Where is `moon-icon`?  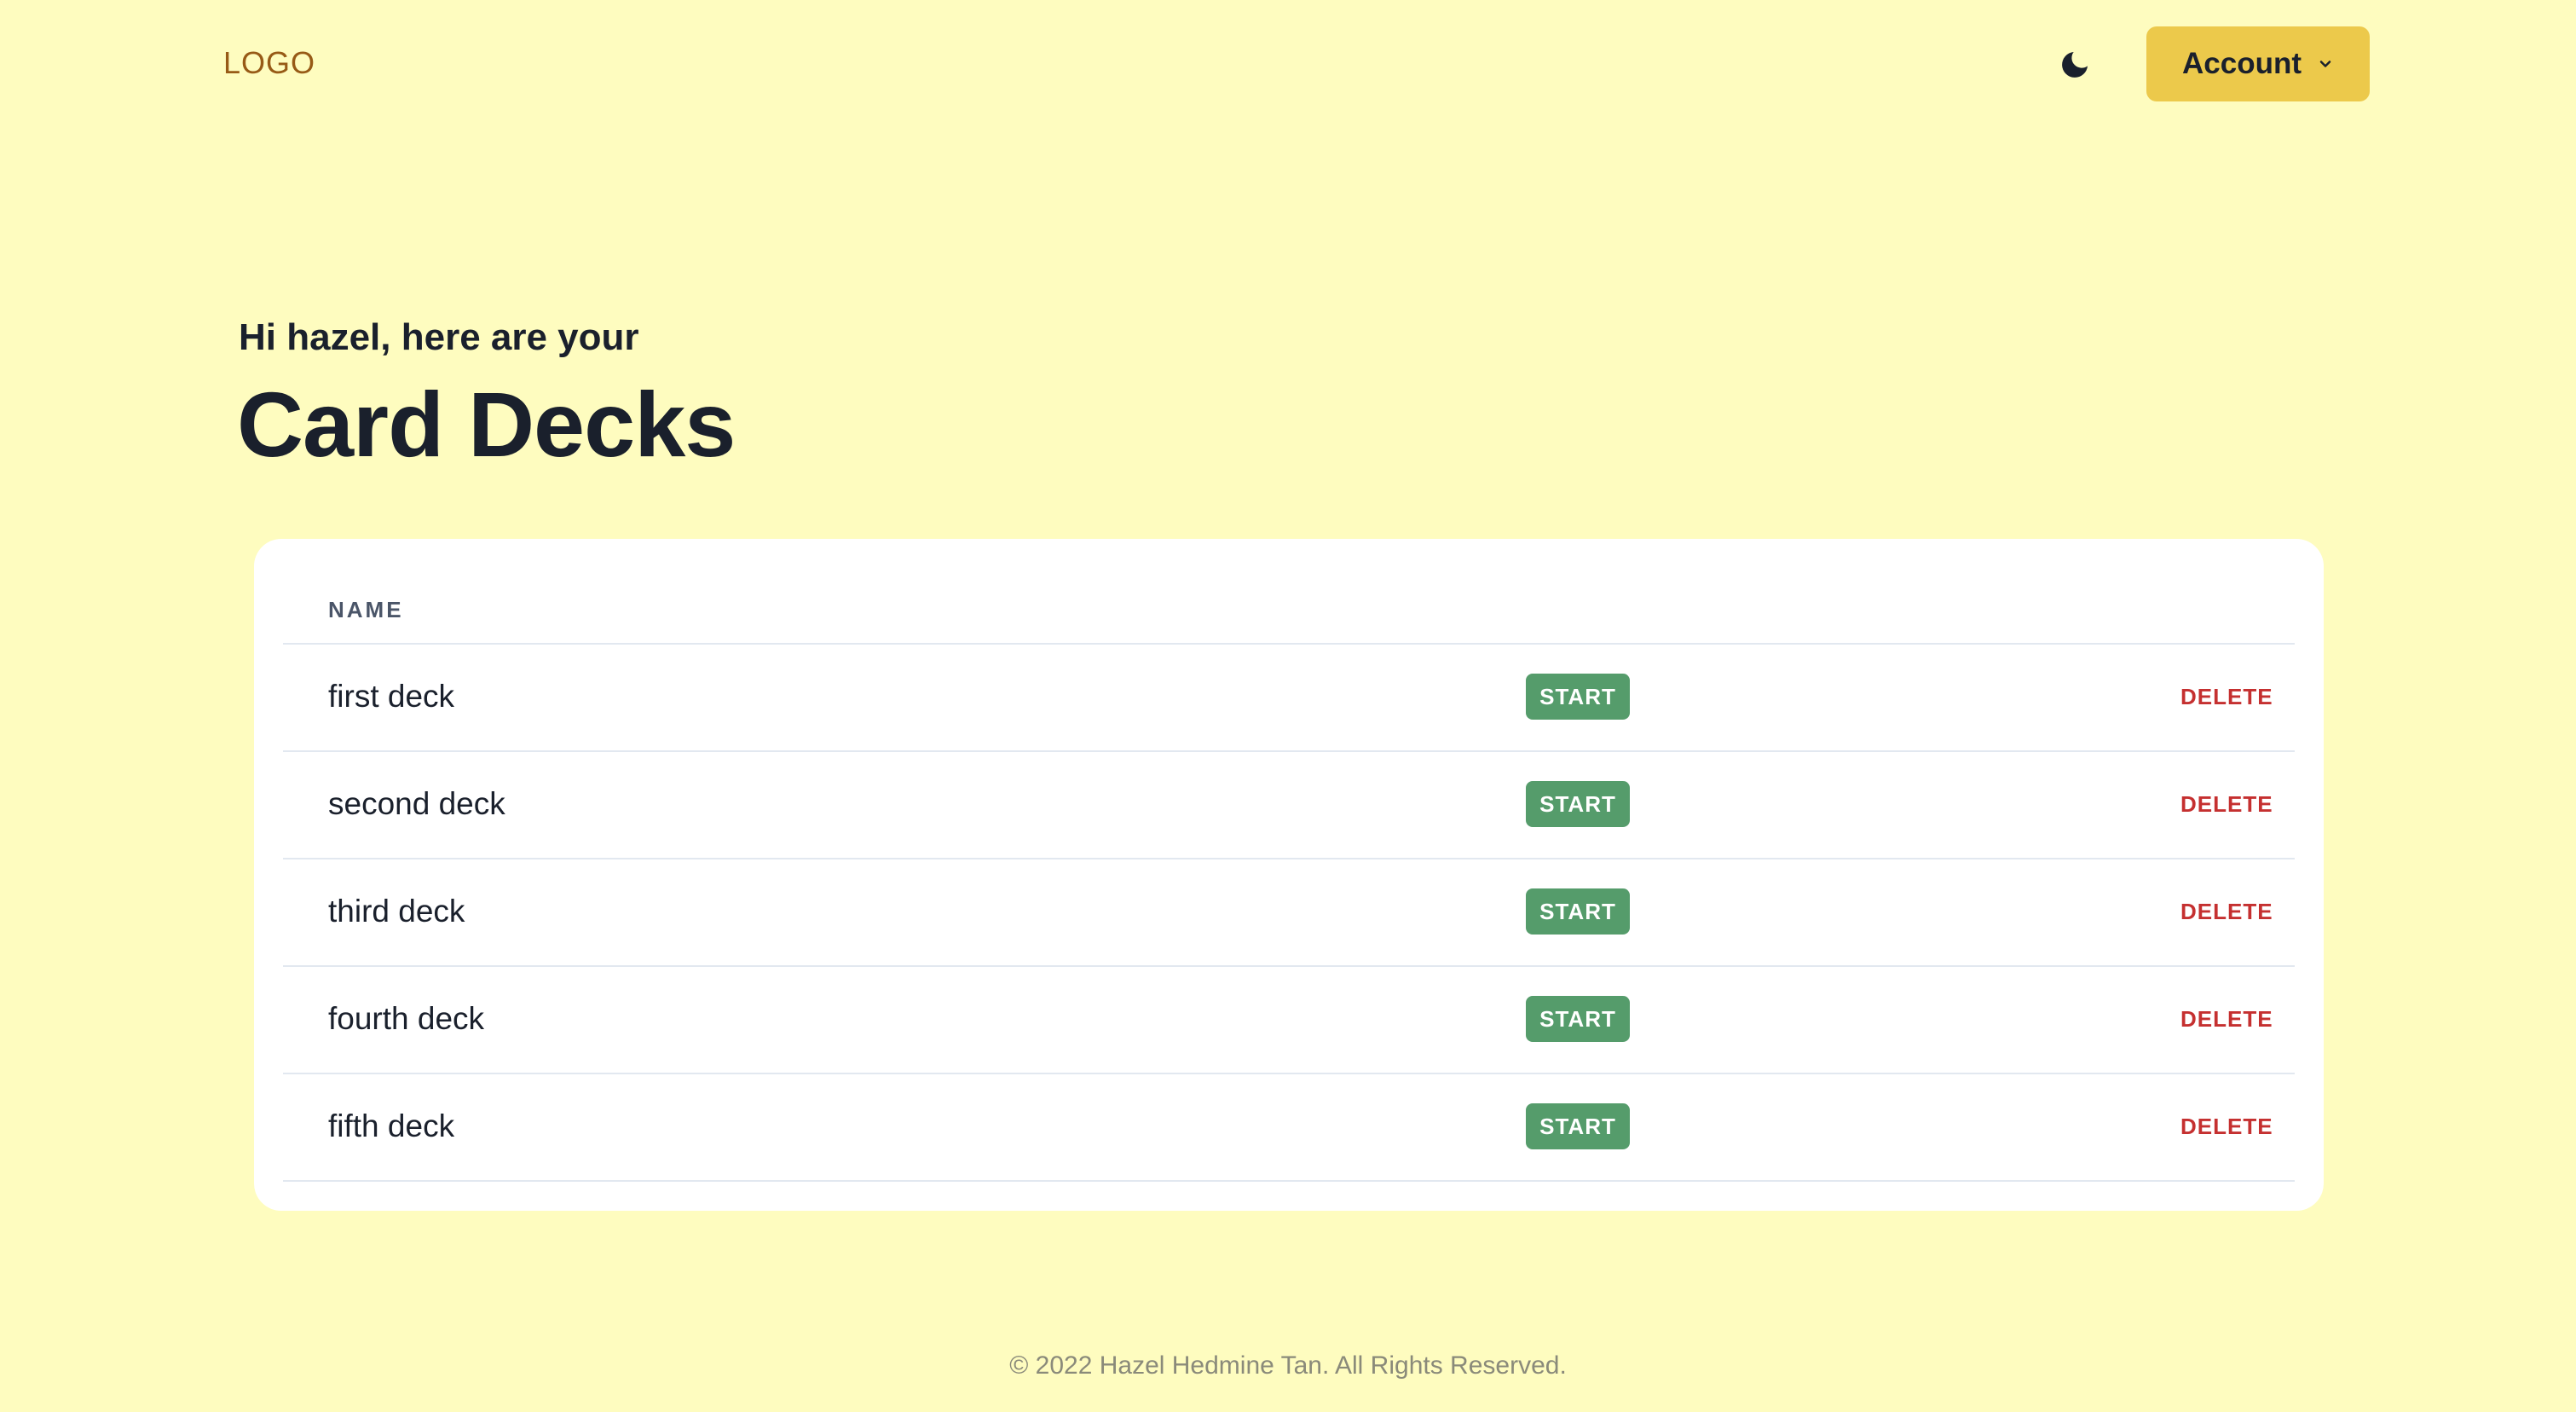
moon-icon is located at coordinates (2075, 65).